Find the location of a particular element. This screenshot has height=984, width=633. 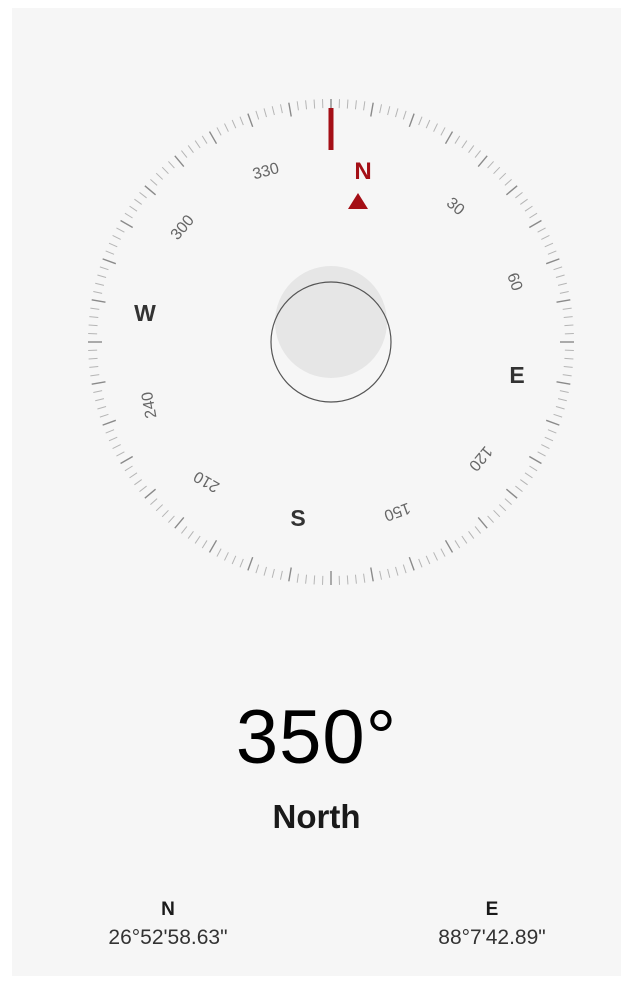

degree-label-30: 30 is located at coordinates (455, 207).